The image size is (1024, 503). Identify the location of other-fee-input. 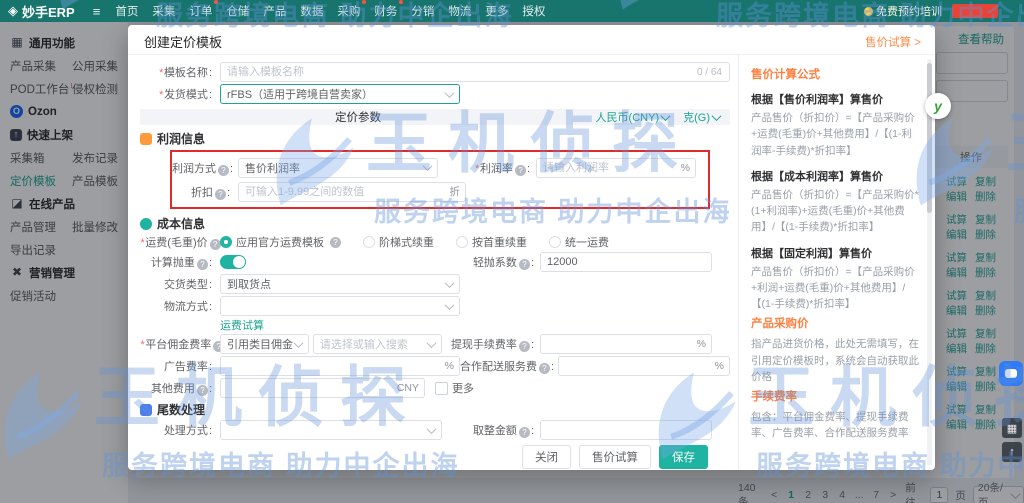
(322, 388).